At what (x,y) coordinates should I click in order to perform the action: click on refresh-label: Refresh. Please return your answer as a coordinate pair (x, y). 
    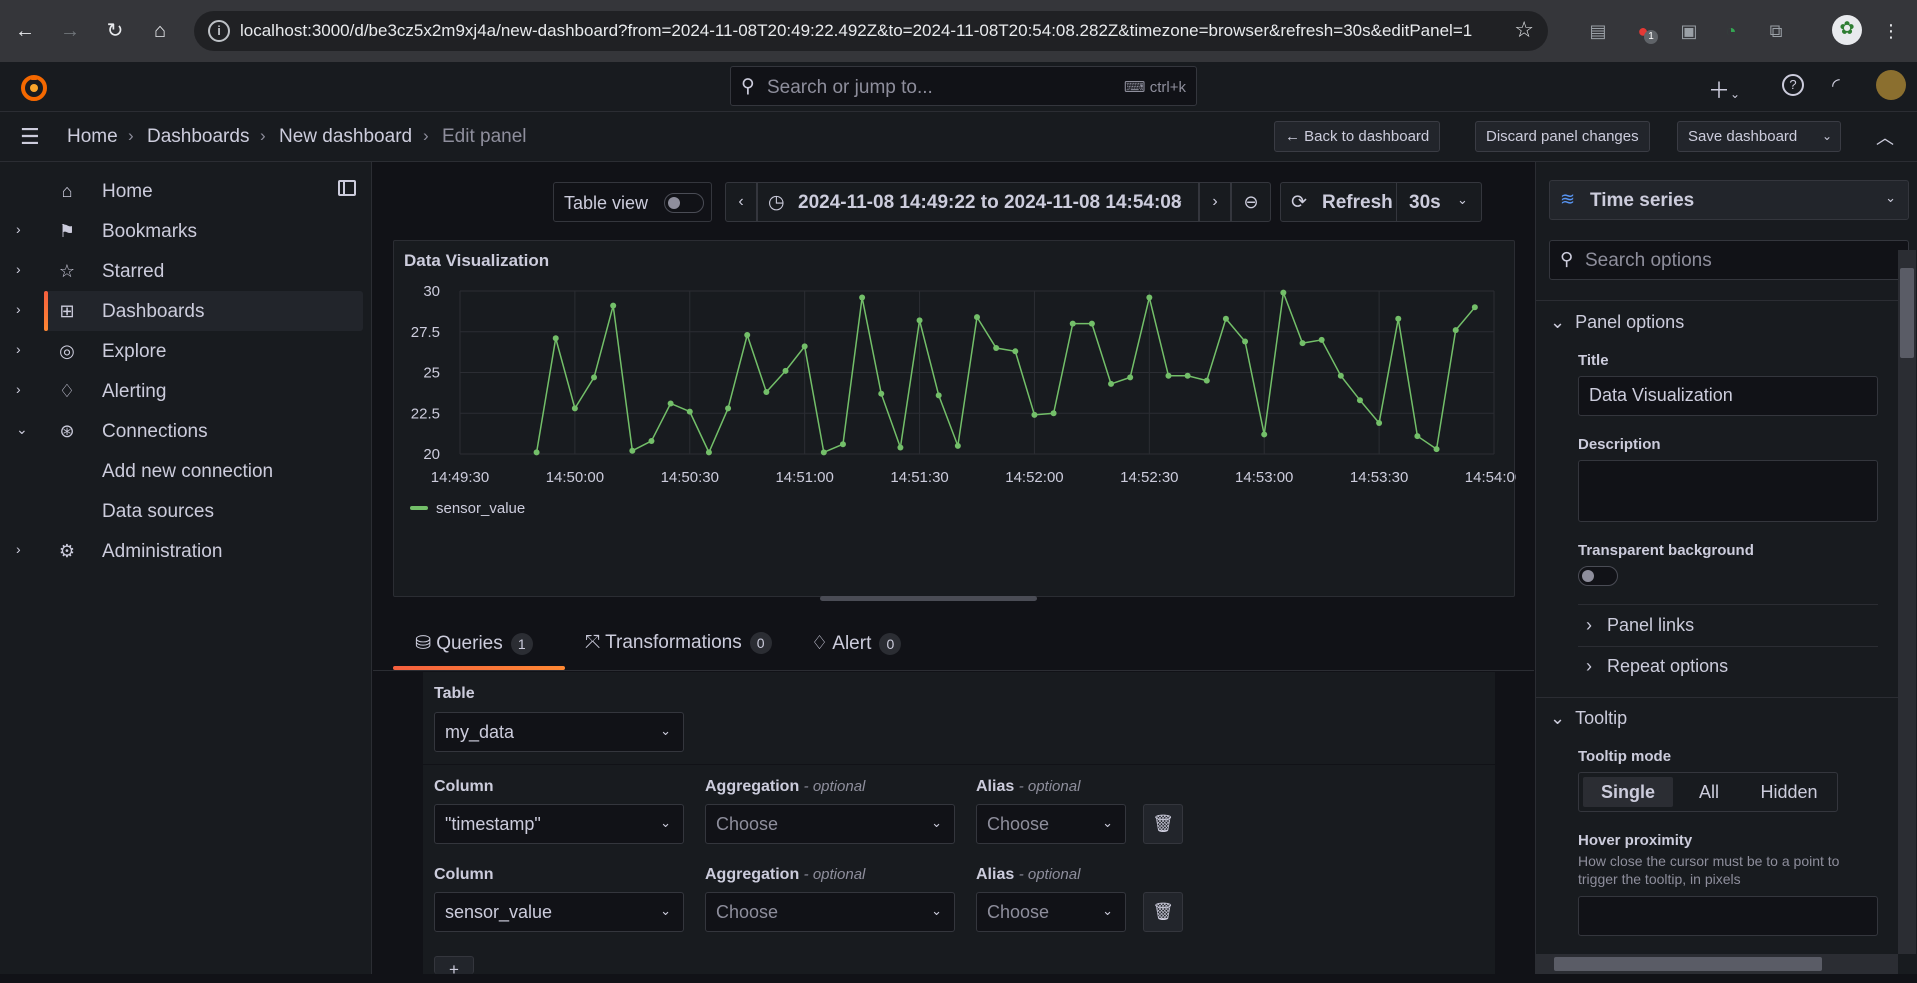
    Looking at the image, I should click on (1357, 202).